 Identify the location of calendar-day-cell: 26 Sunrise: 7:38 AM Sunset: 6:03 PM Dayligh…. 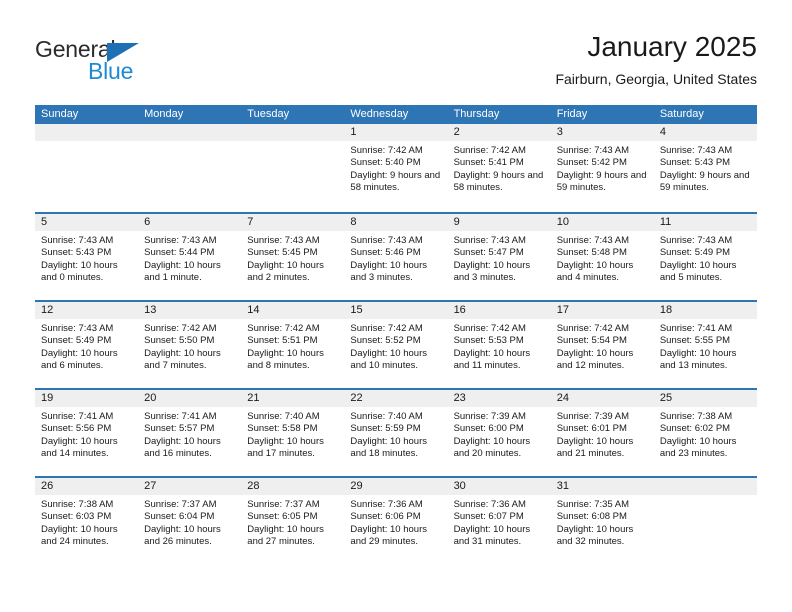
(87, 521).